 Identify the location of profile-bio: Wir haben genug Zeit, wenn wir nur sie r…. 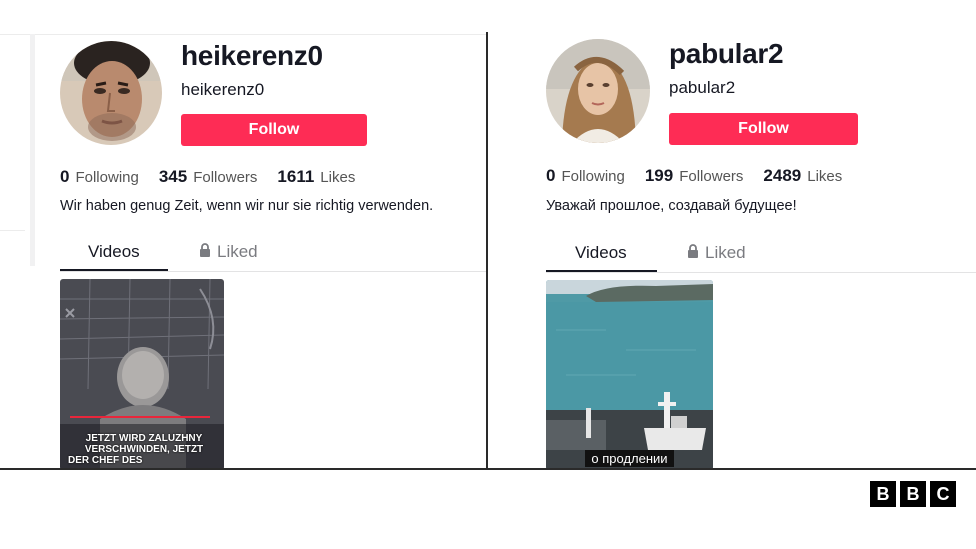
(247, 206).